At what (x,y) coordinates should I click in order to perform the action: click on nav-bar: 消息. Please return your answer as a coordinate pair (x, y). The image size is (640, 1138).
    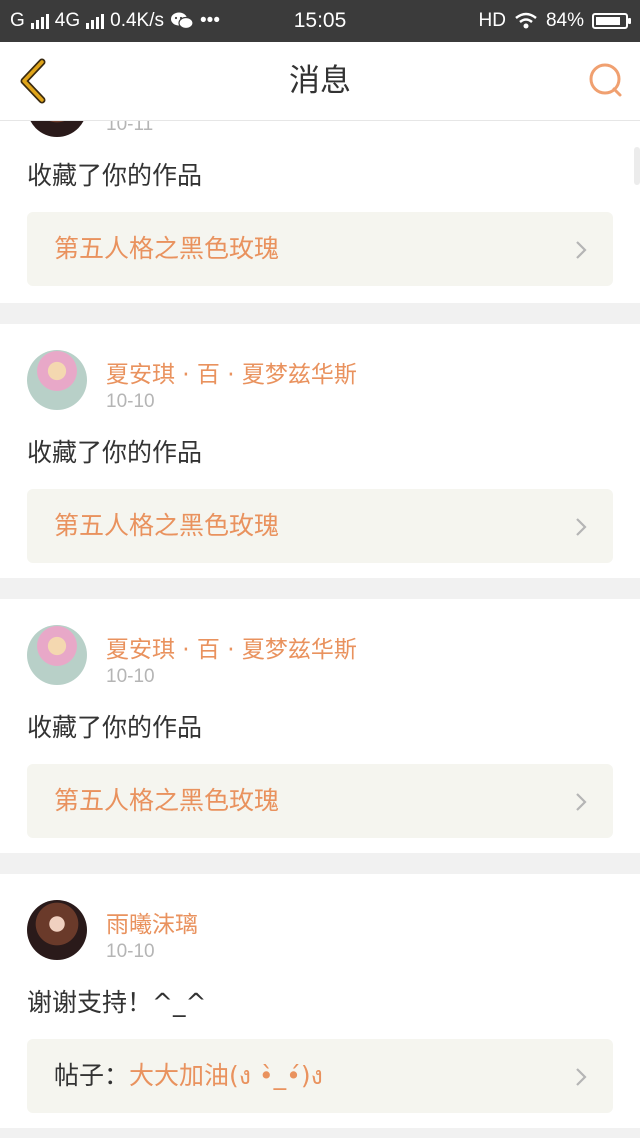
    Looking at the image, I should click on (320, 81).